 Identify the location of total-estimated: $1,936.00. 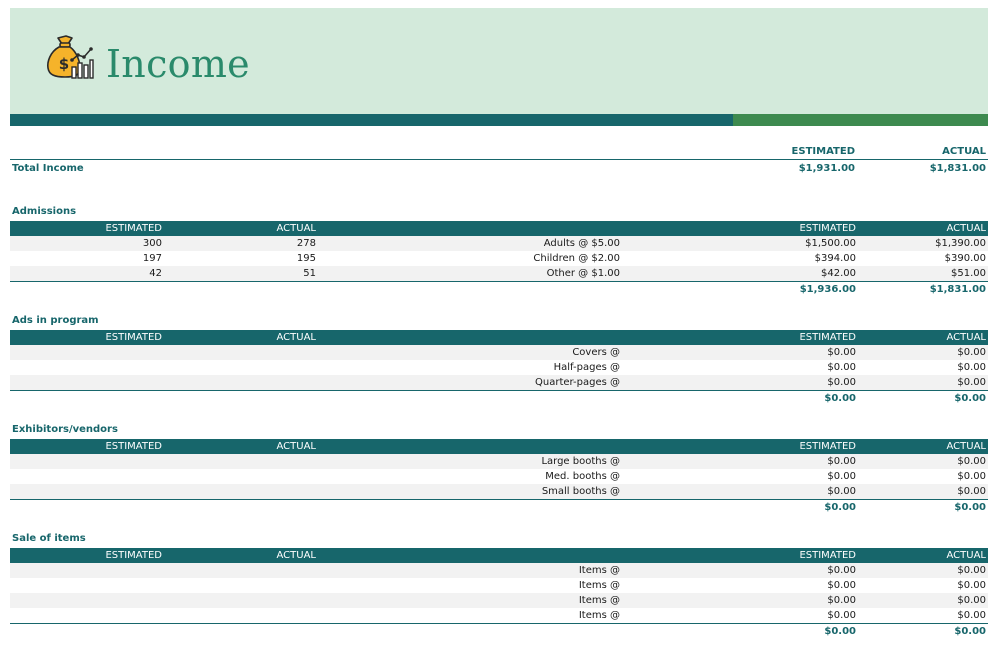
(827, 289).